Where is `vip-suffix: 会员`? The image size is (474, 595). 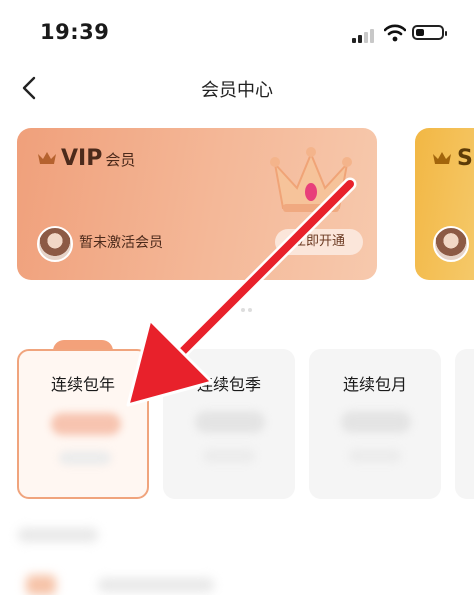
vip-suffix: 会员 is located at coordinates (120, 160).